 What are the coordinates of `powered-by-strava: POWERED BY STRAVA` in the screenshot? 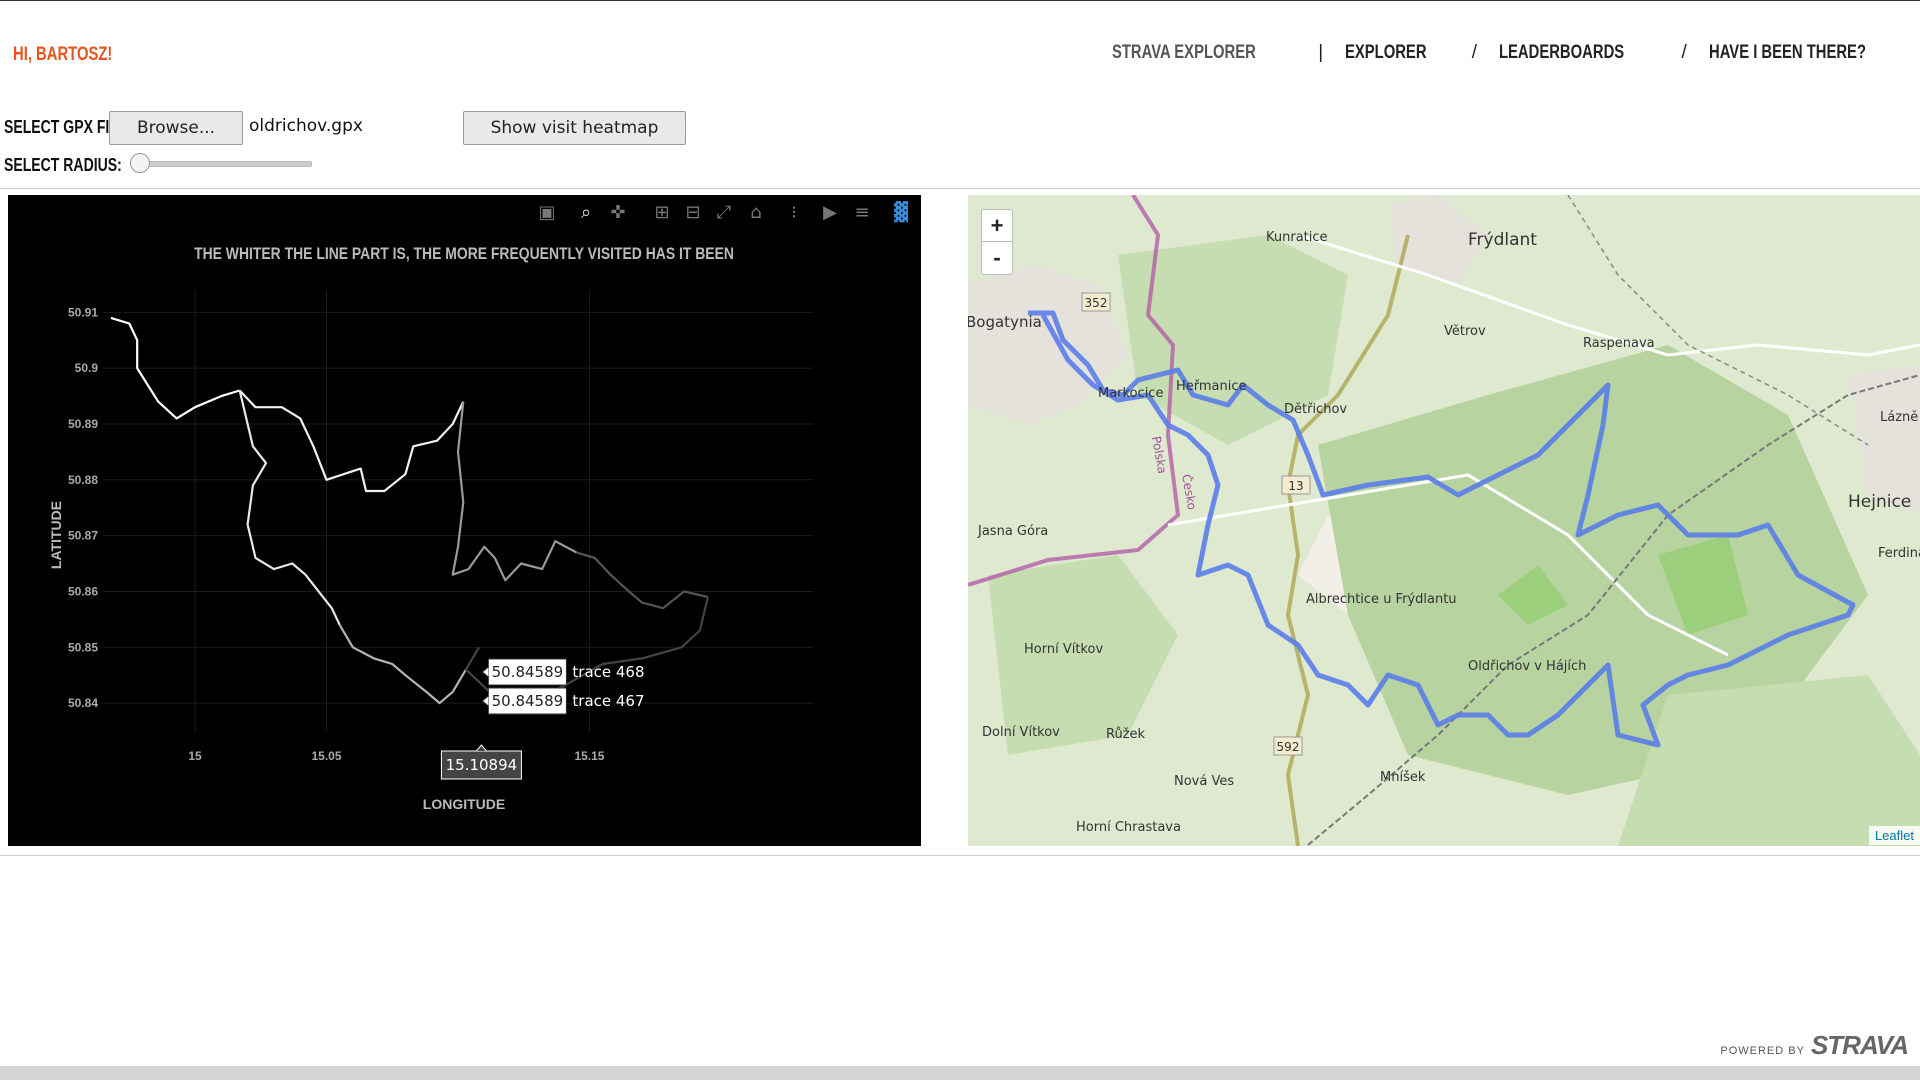 It's located at (1814, 1045).